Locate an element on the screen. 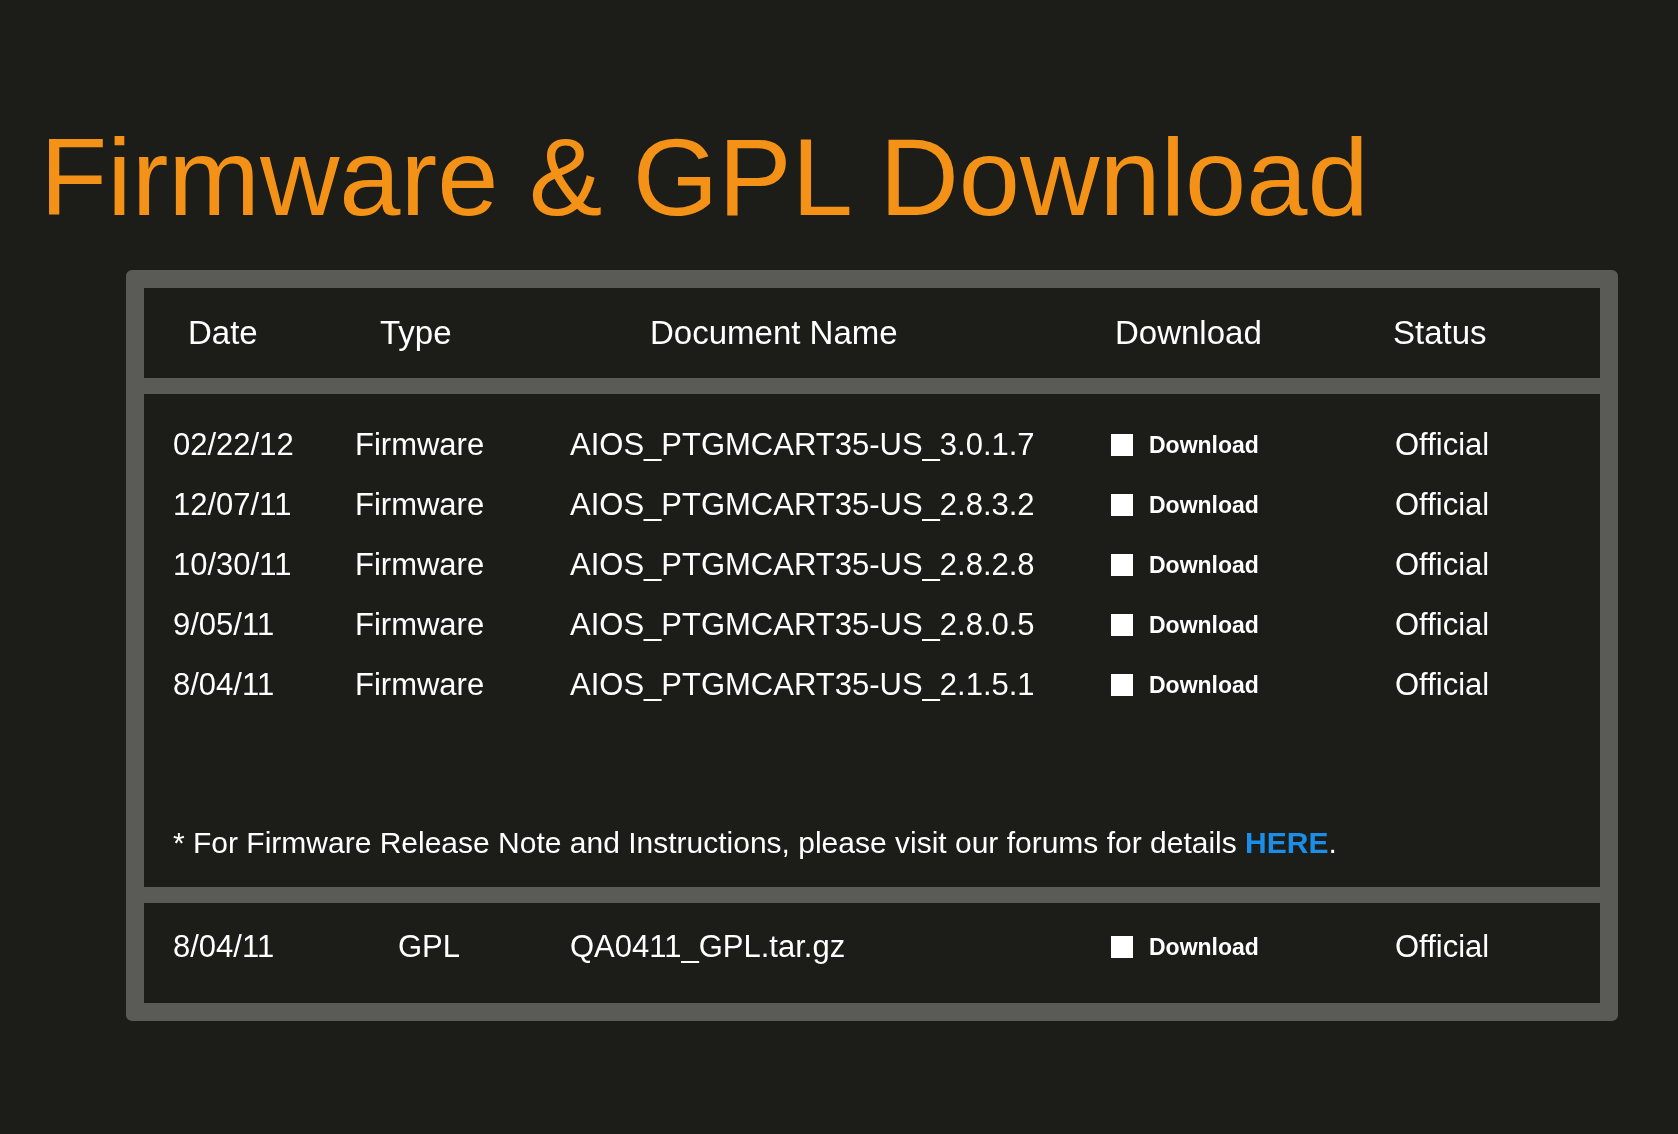  date-cell: 12/07/11 is located at coordinates (232, 505).